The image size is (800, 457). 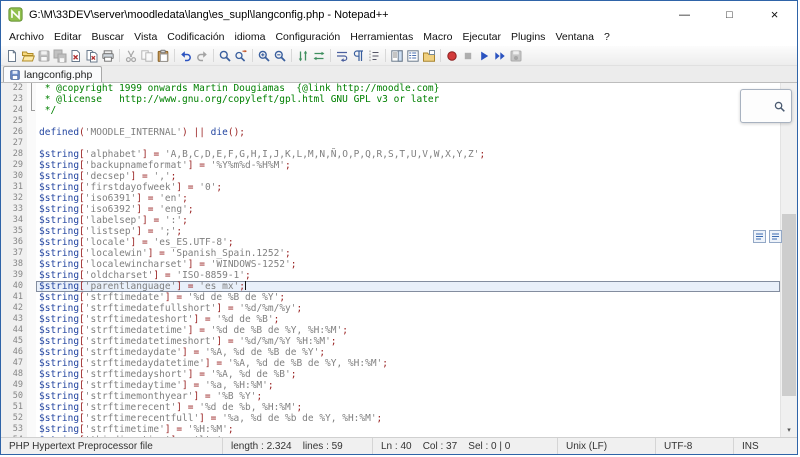 What do you see at coordinates (28, 56) in the screenshot?
I see `open-file-button` at bounding box center [28, 56].